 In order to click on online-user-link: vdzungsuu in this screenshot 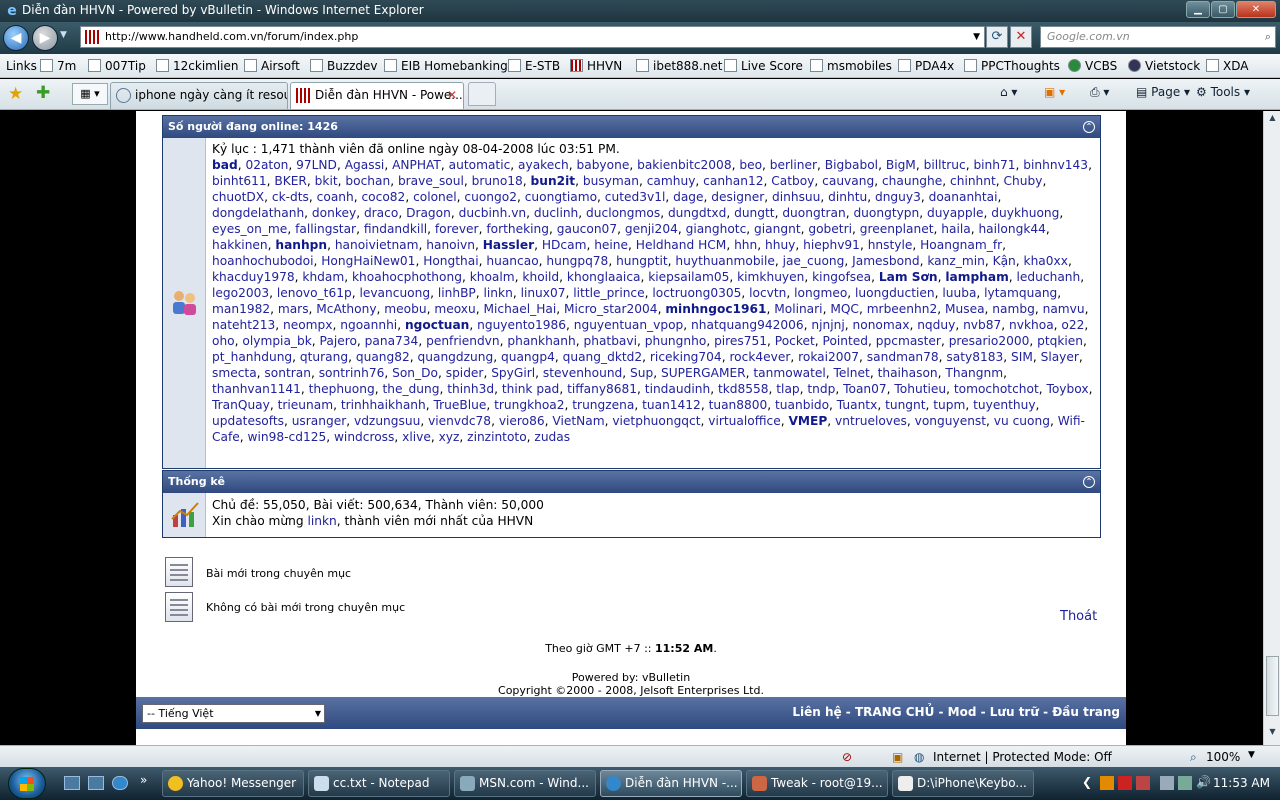, I will do `click(387, 421)`.